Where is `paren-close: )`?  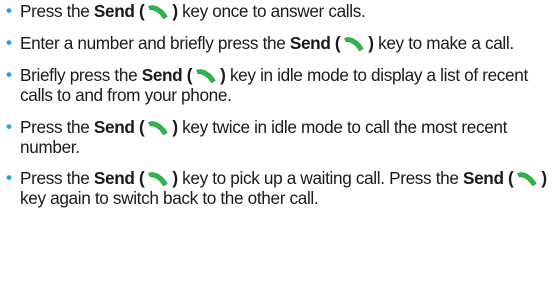
paren-close: ) is located at coordinates (544, 178).